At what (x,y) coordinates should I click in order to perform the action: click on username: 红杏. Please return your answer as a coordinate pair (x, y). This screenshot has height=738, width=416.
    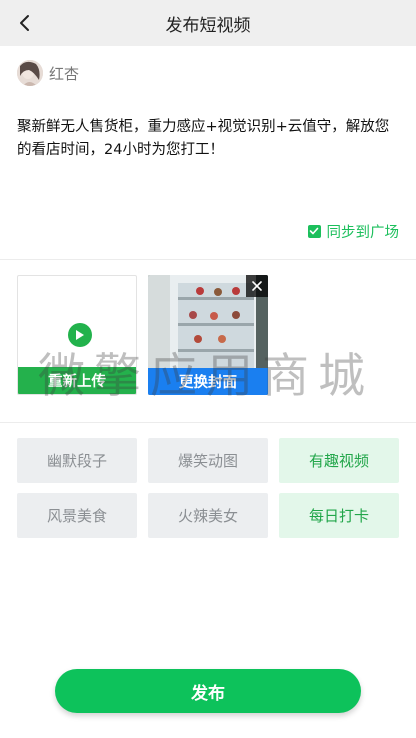
    Looking at the image, I should click on (64, 73).